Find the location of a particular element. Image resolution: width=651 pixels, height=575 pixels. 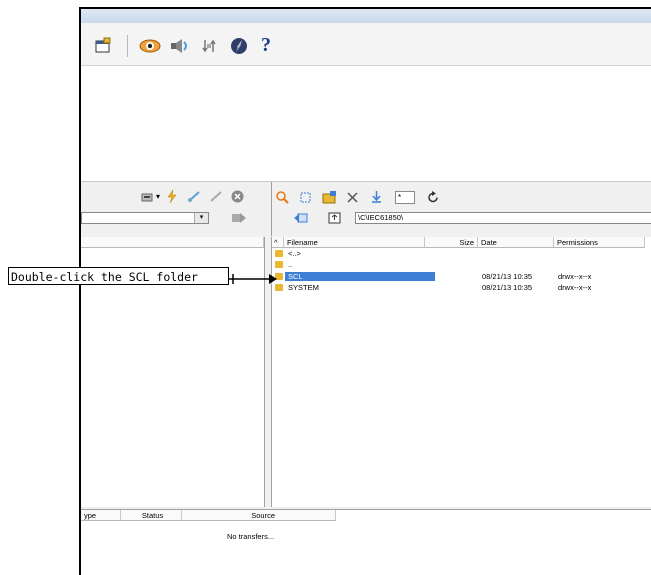

local-list-header is located at coordinates (172, 242).